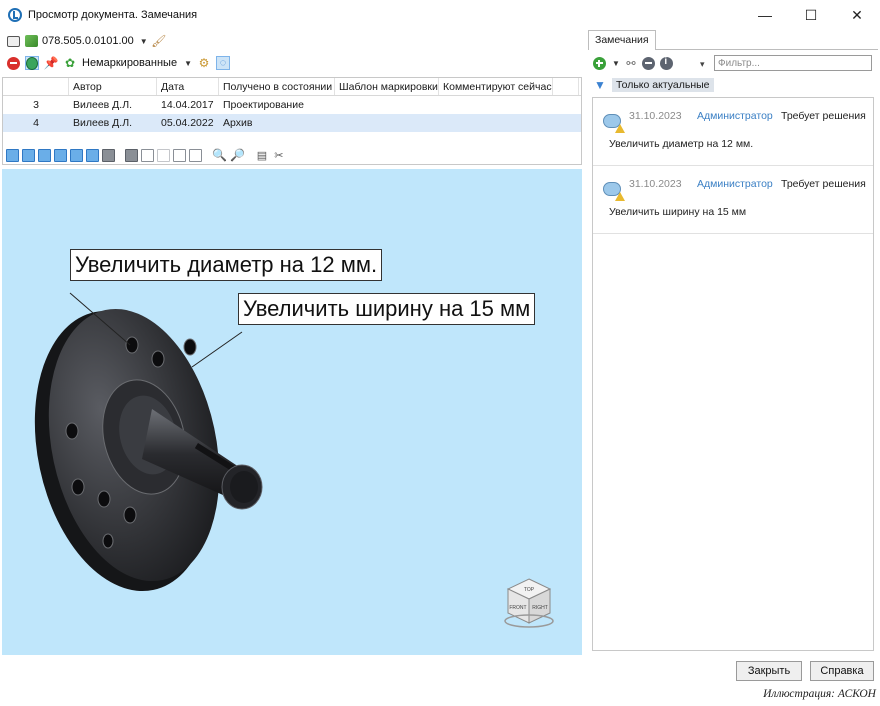 The height and width of the screenshot is (706, 880). I want to click on table-row: 3 Вилеев Д.Л. 14.04.2017 Проектирование, so click(292, 105).